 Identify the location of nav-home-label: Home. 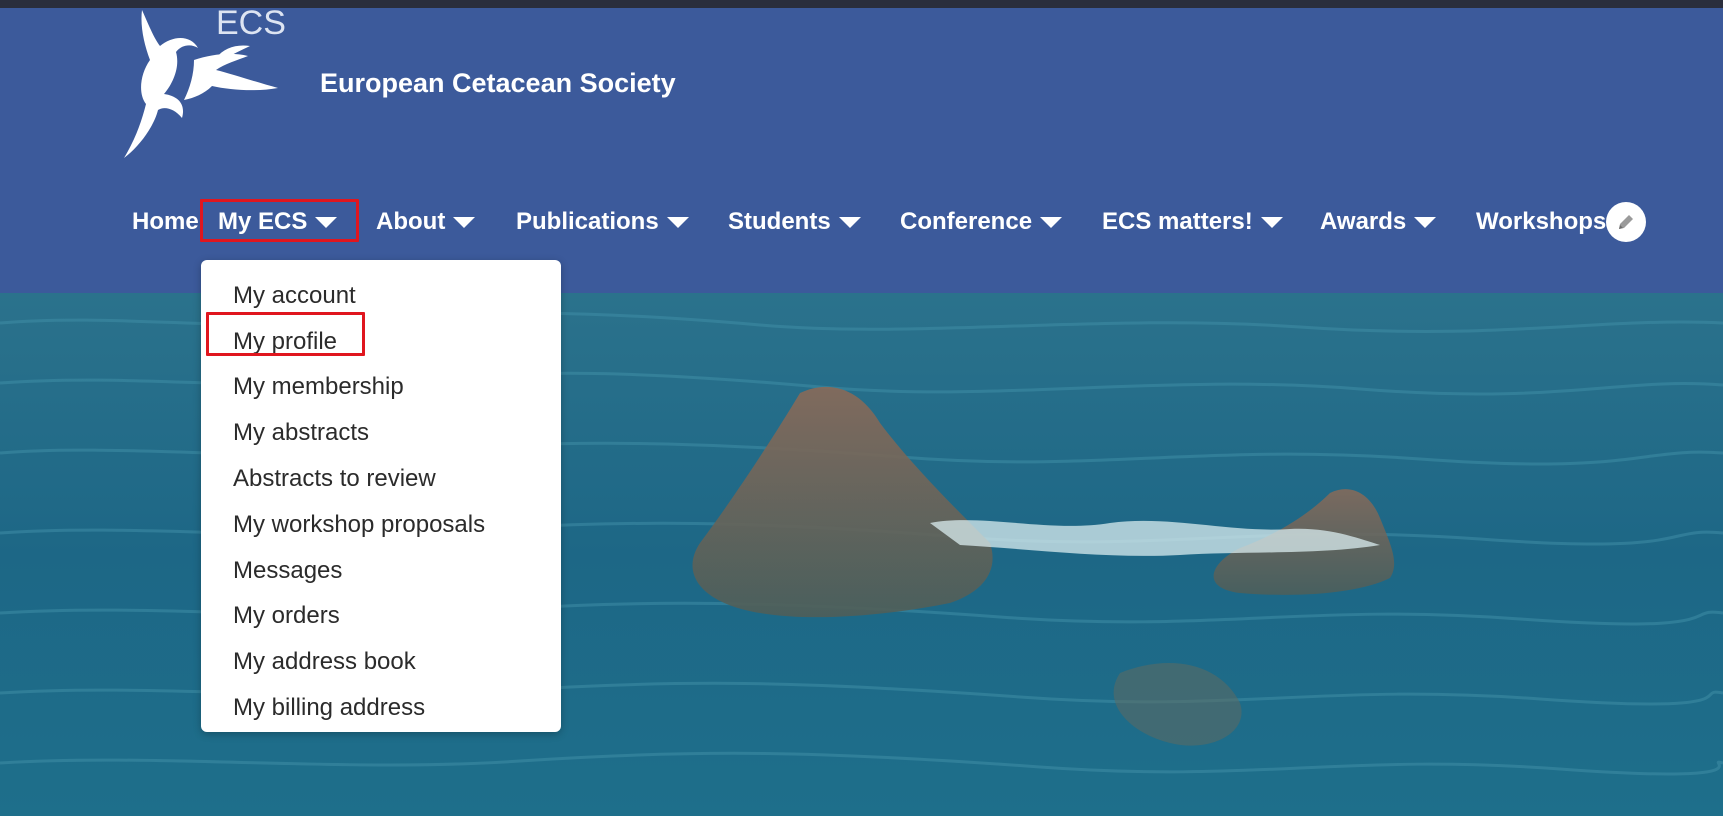
(165, 221).